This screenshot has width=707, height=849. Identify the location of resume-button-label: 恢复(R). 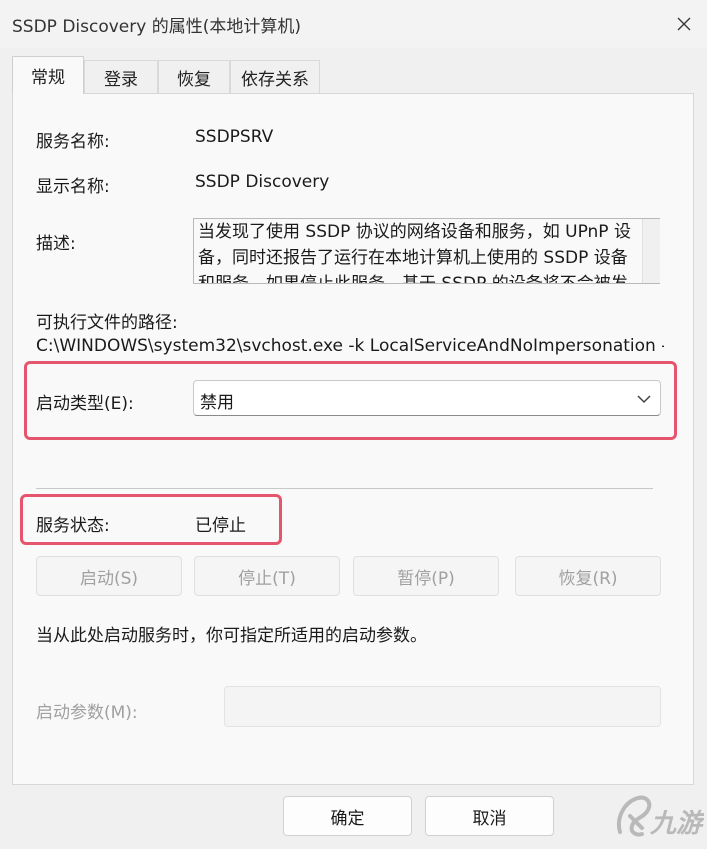
(588, 578).